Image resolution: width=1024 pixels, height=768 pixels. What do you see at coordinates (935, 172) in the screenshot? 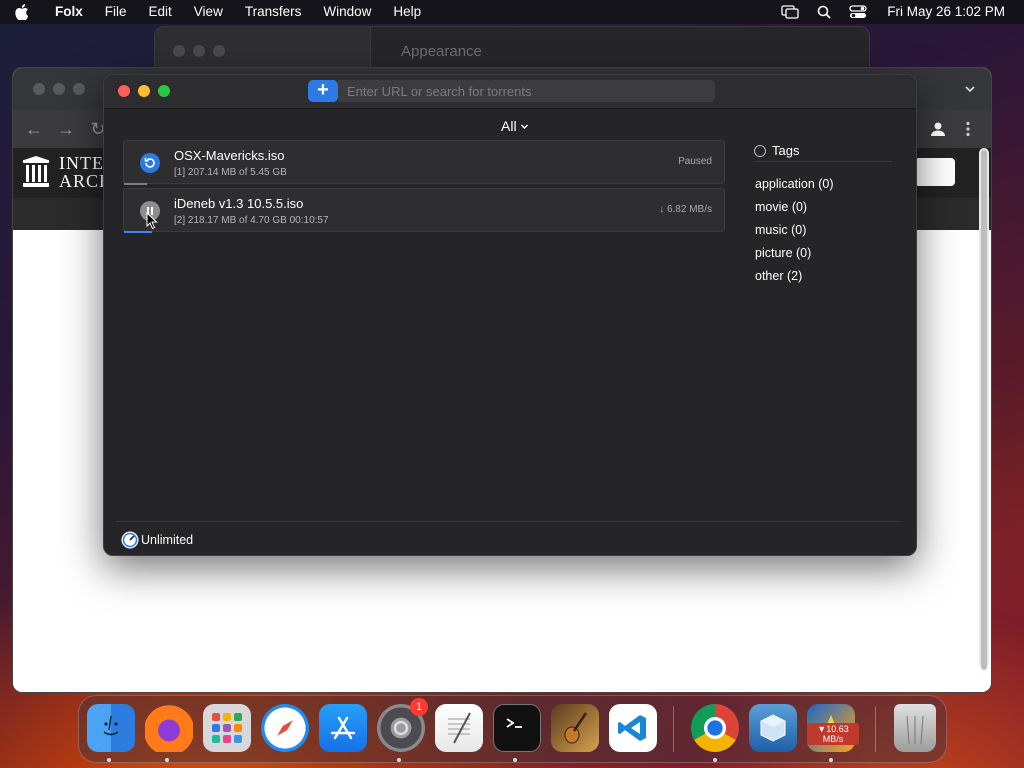
I see `archive-search-box` at bounding box center [935, 172].